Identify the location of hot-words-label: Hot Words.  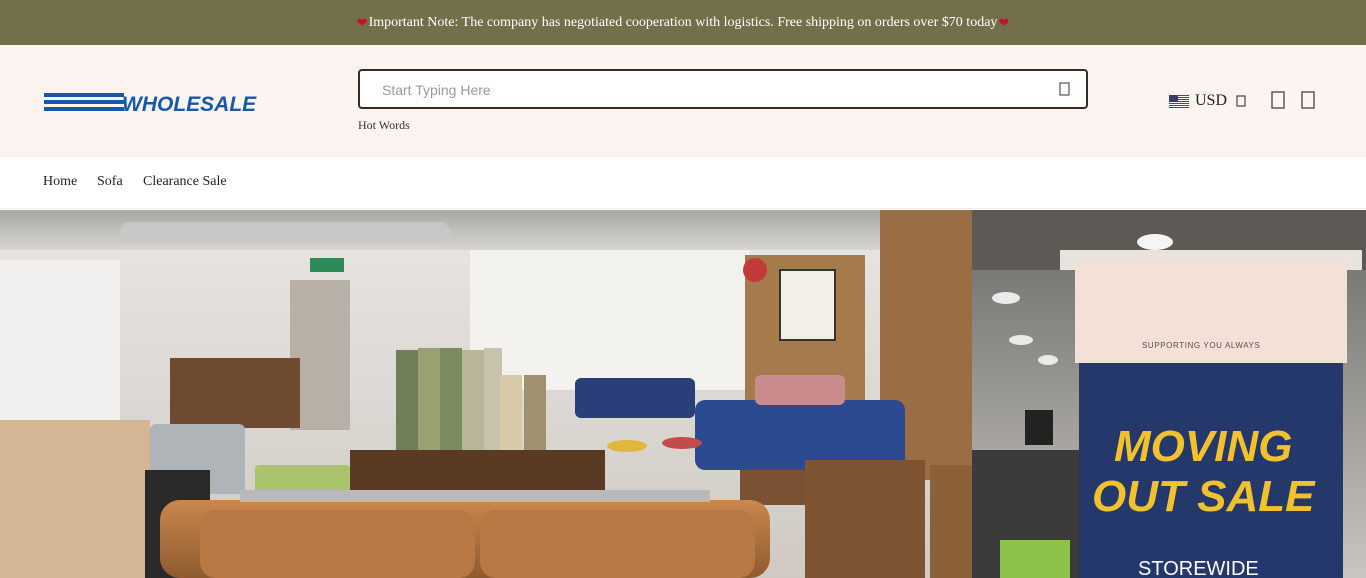
(384, 125).